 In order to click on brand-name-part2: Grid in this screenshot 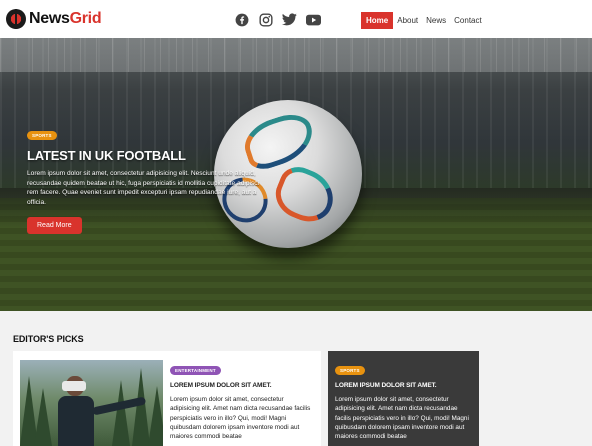, I will do `click(85, 18)`.